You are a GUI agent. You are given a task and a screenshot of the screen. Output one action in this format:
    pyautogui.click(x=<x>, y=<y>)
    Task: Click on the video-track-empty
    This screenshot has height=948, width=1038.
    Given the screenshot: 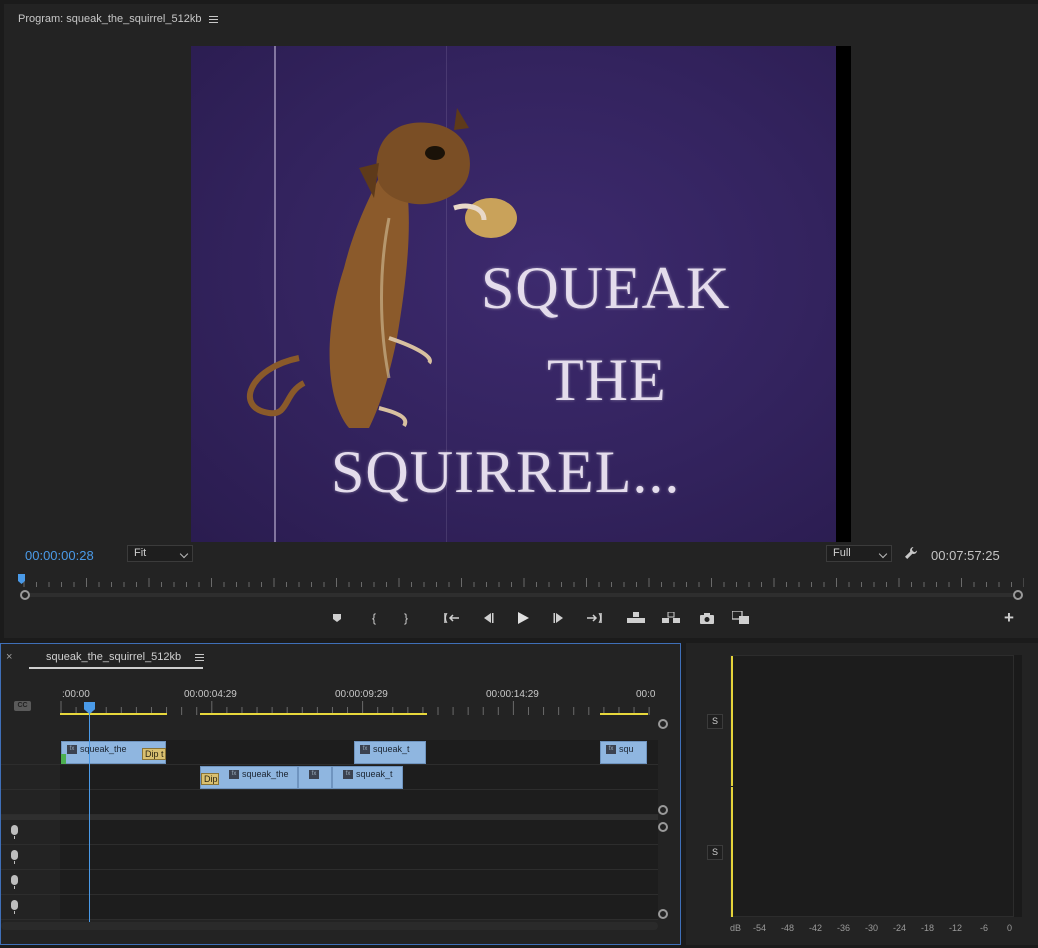 What is the action you would take?
    pyautogui.click(x=329, y=802)
    